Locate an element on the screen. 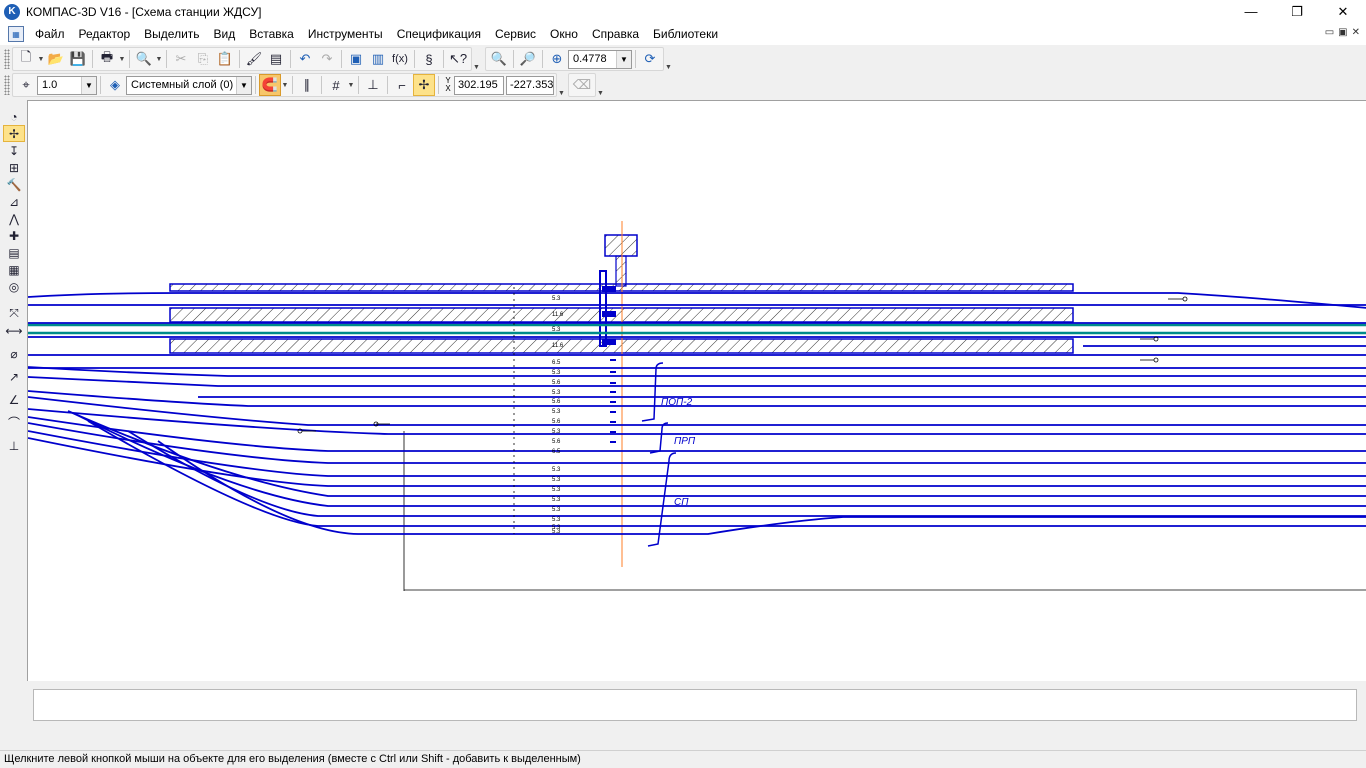  document-icon: ▦ is located at coordinates (16, 34).